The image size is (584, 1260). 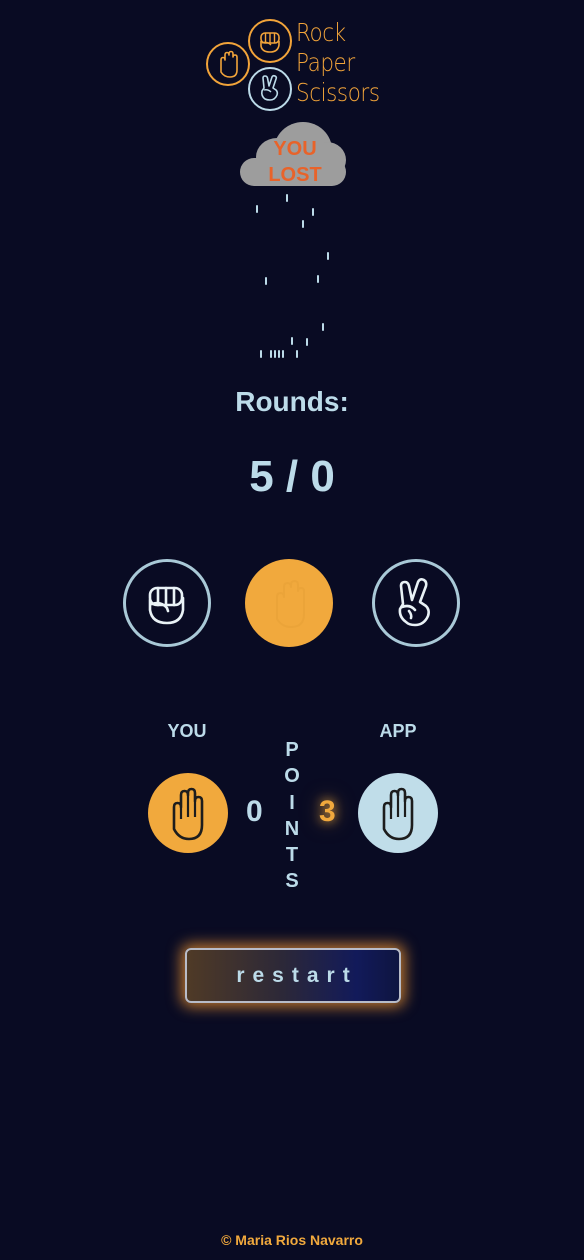 I want to click on fist-icon, so click(x=166, y=605).